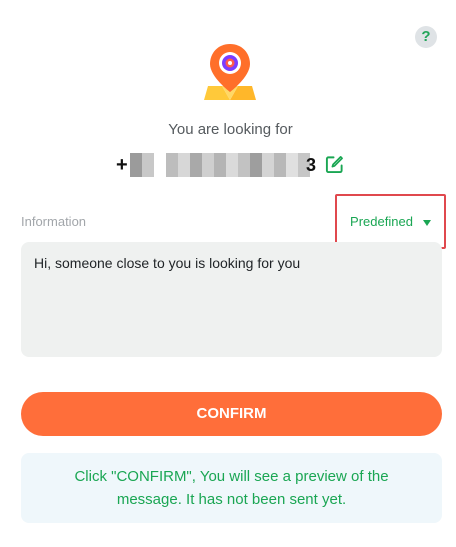 The height and width of the screenshot is (547, 456). What do you see at coordinates (231, 414) in the screenshot?
I see `confirm-button: CONFIRM` at bounding box center [231, 414].